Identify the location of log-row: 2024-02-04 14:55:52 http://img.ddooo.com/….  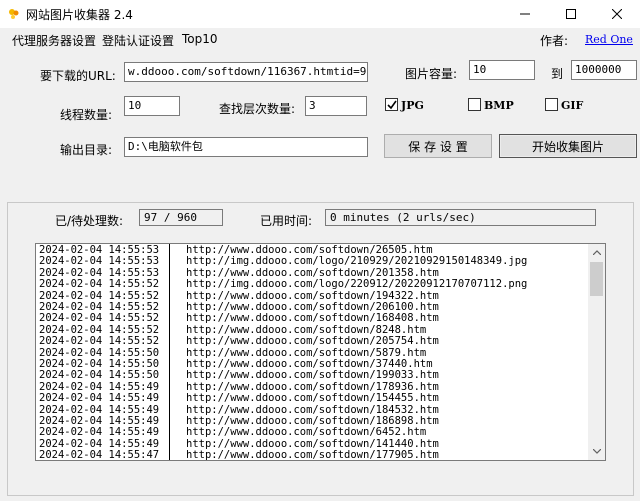
(316, 284).